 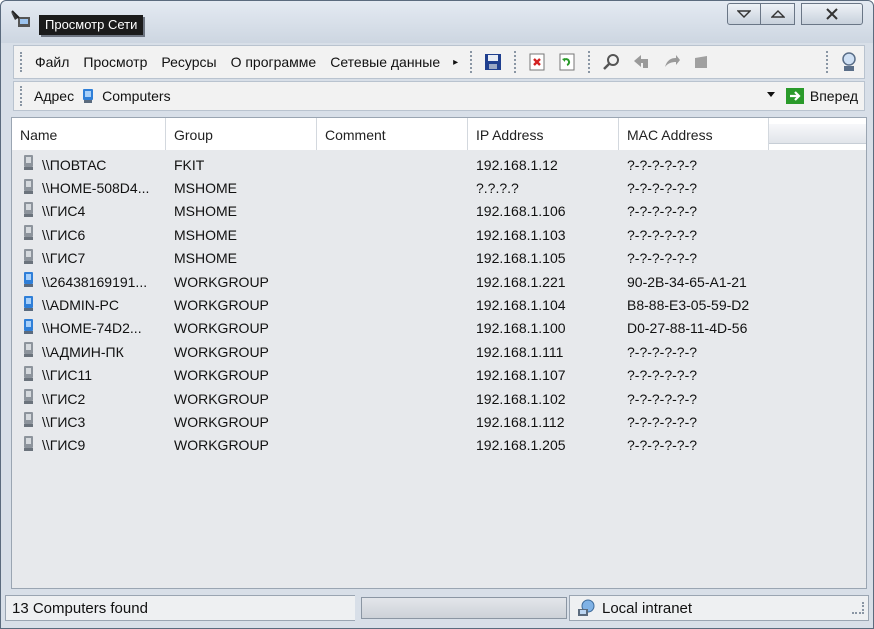 I want to click on row-name: \\ГИС11, so click(x=89, y=375).